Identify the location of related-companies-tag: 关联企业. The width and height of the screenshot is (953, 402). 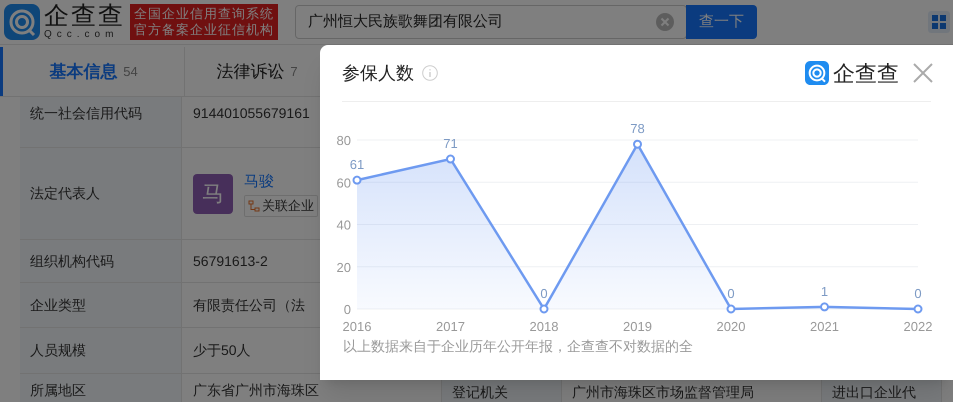
(281, 205).